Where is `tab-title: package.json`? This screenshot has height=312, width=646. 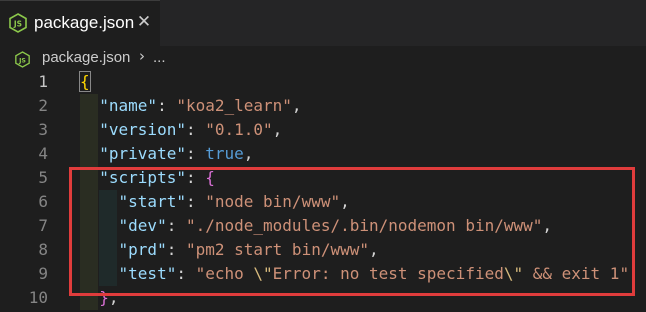
tab-title: package.json is located at coordinates (84, 22).